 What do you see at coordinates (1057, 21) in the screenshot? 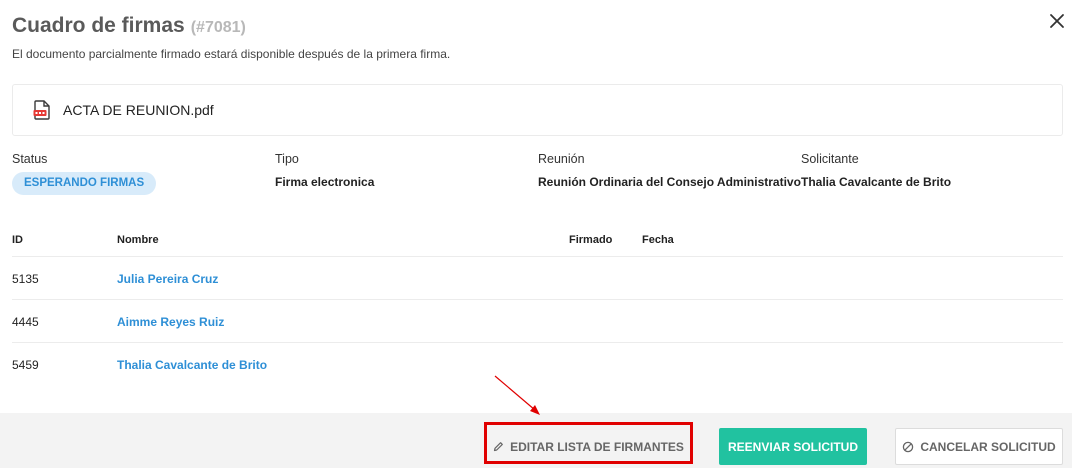
I see `close-icon` at bounding box center [1057, 21].